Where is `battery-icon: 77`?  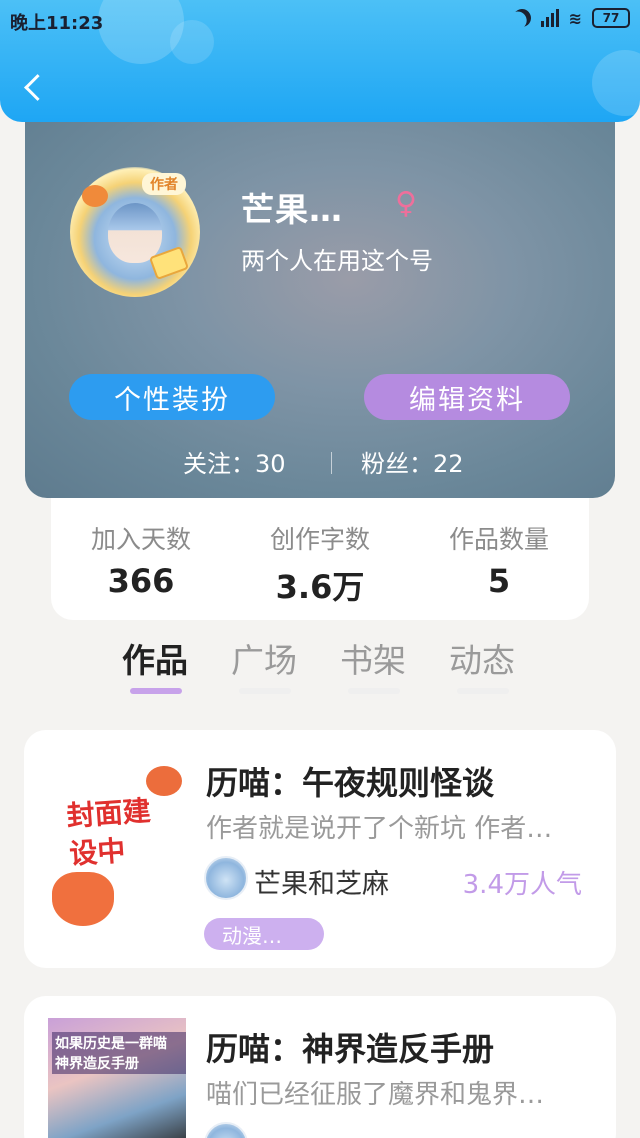 battery-icon: 77 is located at coordinates (611, 18).